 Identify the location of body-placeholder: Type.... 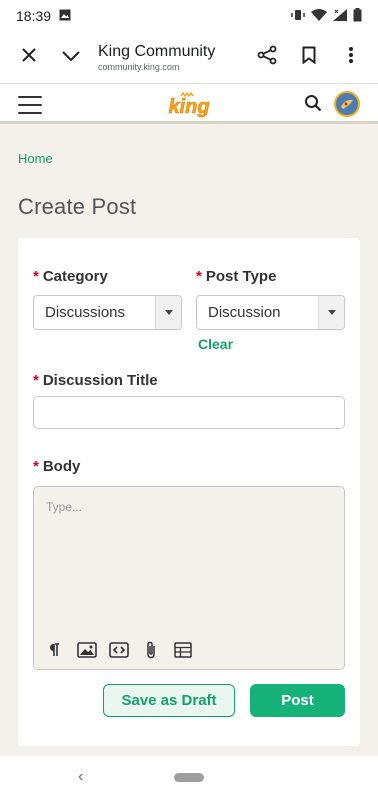
(64, 507).